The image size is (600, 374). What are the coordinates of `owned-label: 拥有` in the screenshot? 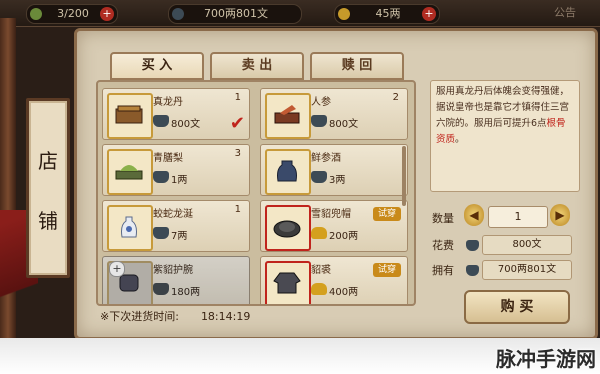 It's located at (443, 270).